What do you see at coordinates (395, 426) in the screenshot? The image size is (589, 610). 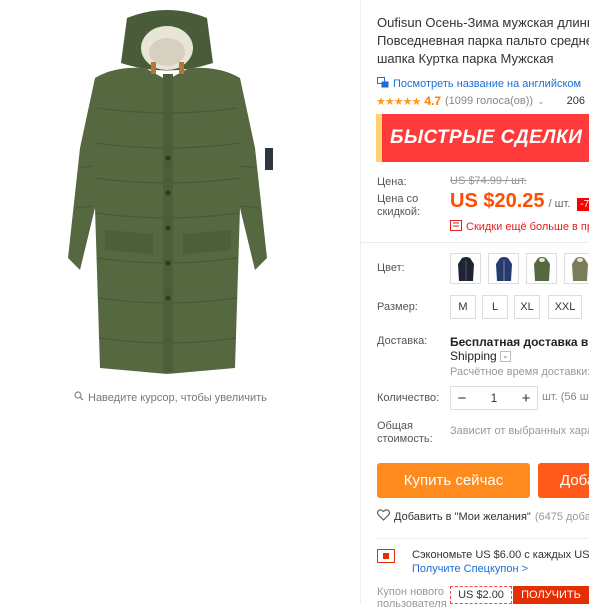 I see `total-label-1: Общая` at bounding box center [395, 426].